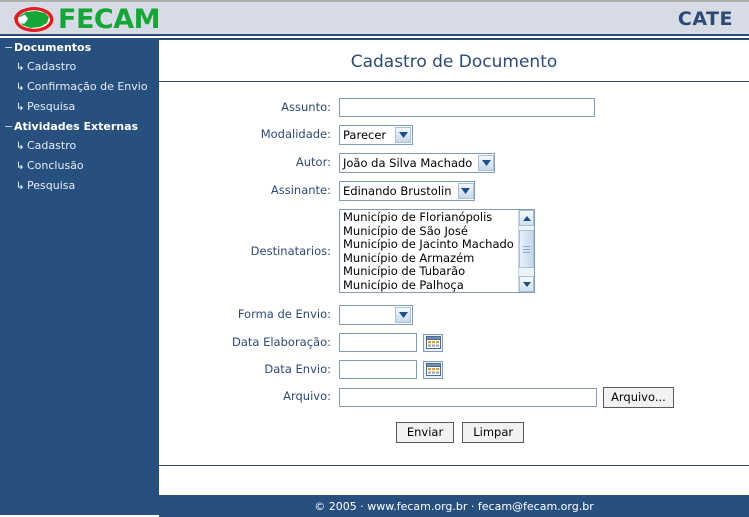  Describe the element at coordinates (374, 18) in the screenshot. I see `app-header: FECAM CATE` at that location.